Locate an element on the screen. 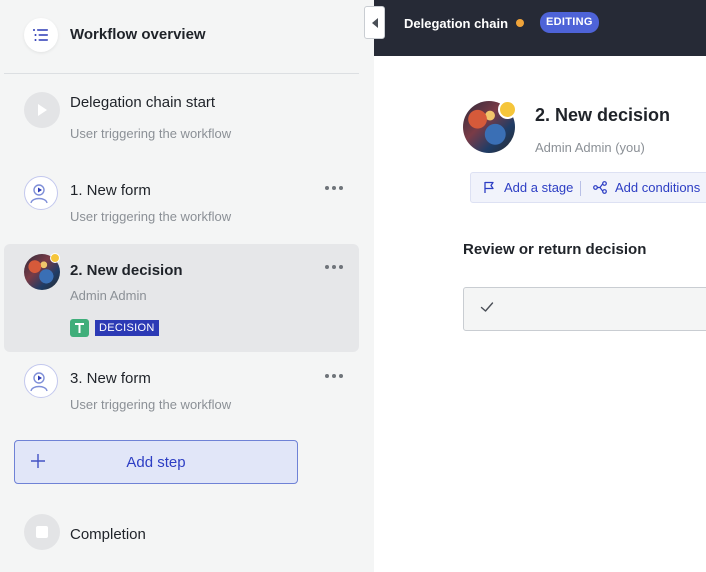 This screenshot has width=706, height=572. list-icon is located at coordinates (41, 35).